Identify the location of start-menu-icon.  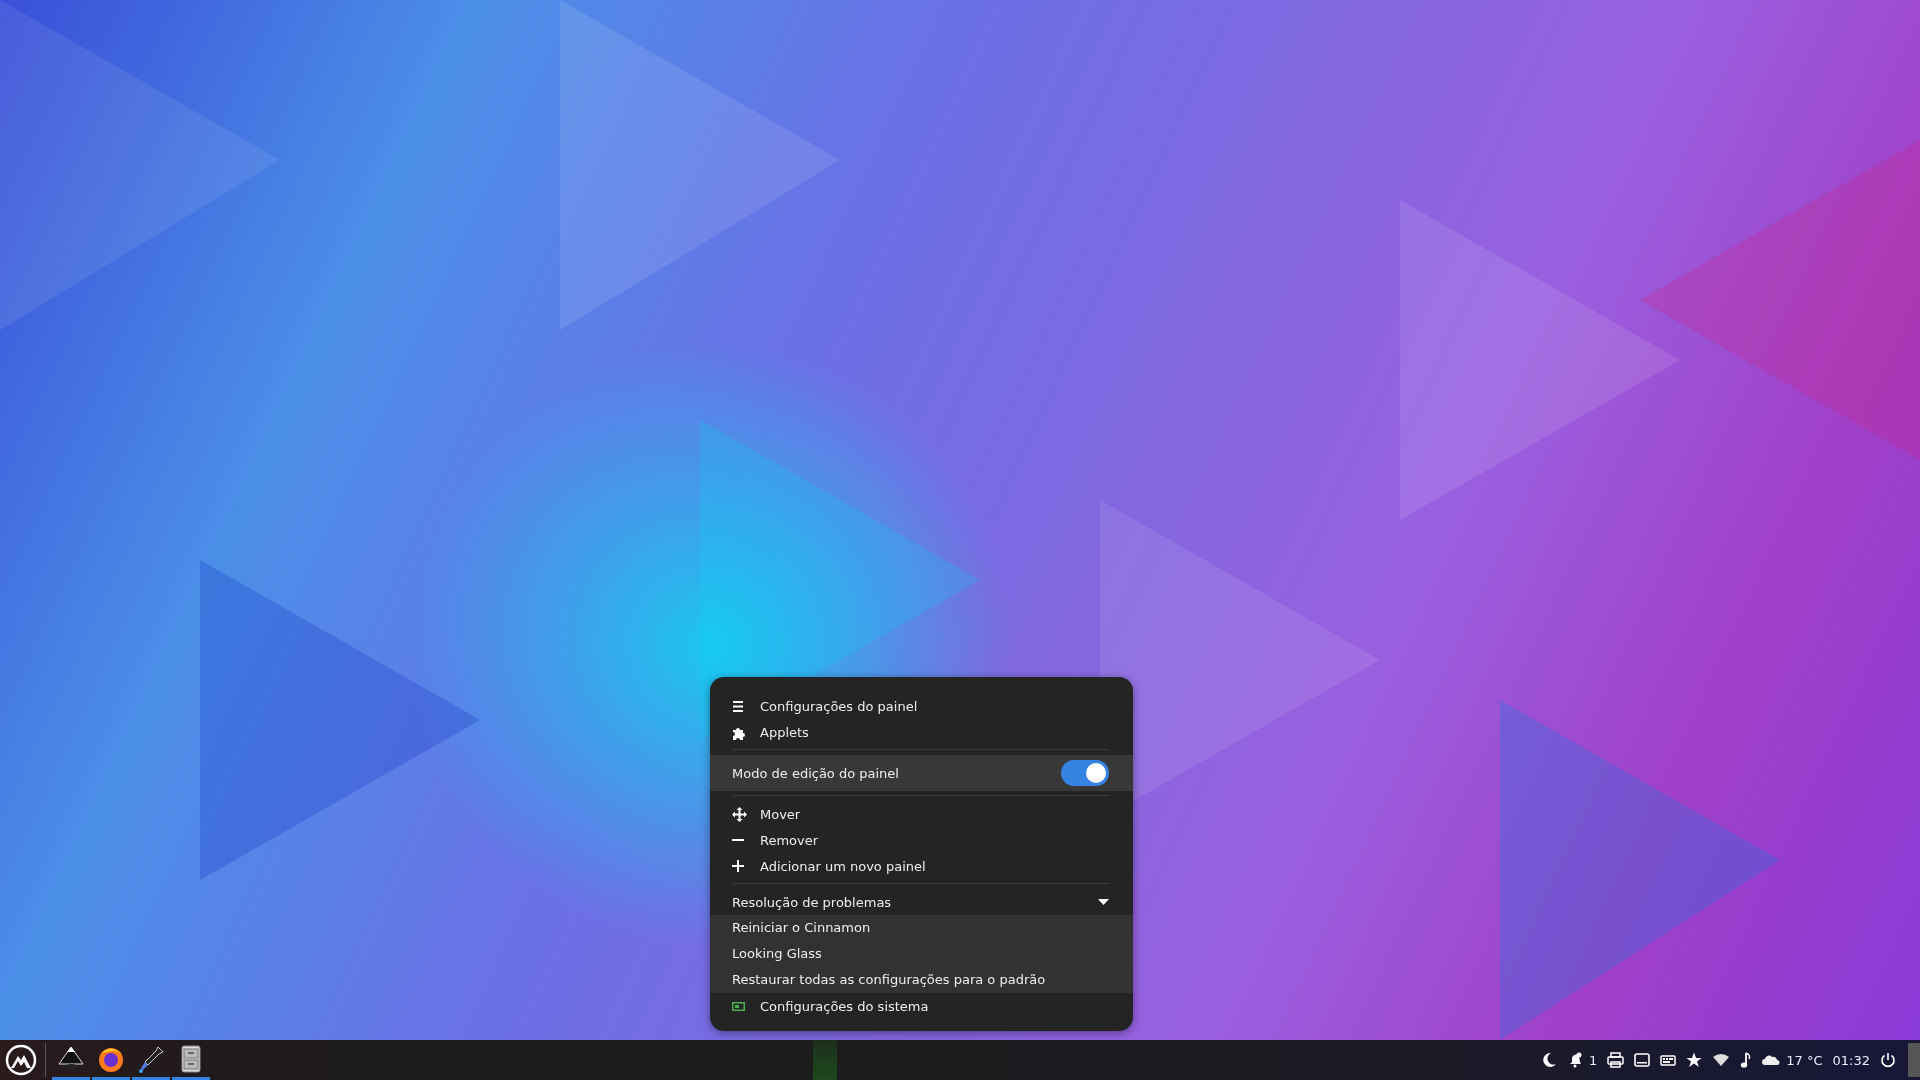
(21, 1060).